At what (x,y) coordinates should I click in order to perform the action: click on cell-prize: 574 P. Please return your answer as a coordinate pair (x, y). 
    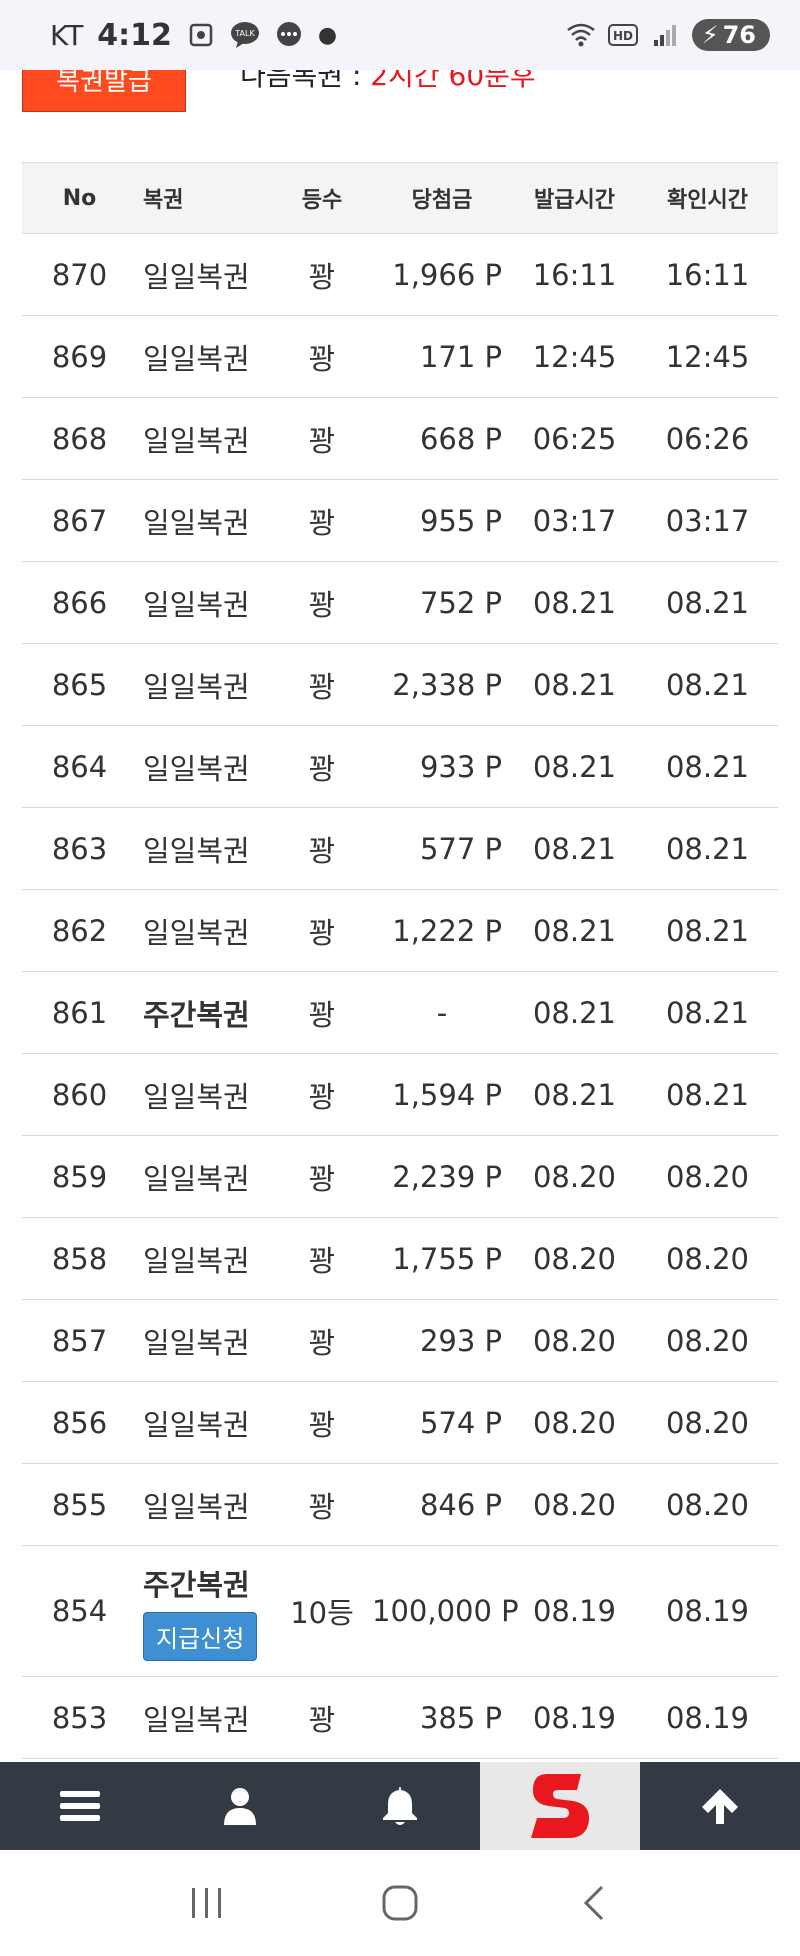
    Looking at the image, I should click on (460, 1422).